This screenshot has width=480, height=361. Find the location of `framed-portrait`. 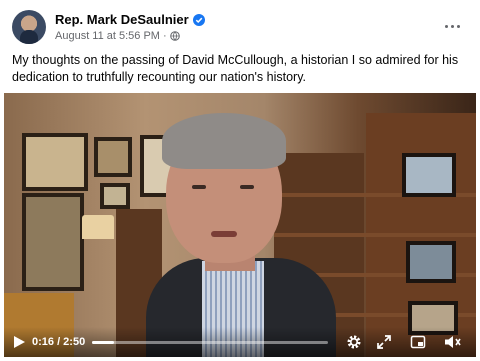

framed-portrait is located at coordinates (113, 157).